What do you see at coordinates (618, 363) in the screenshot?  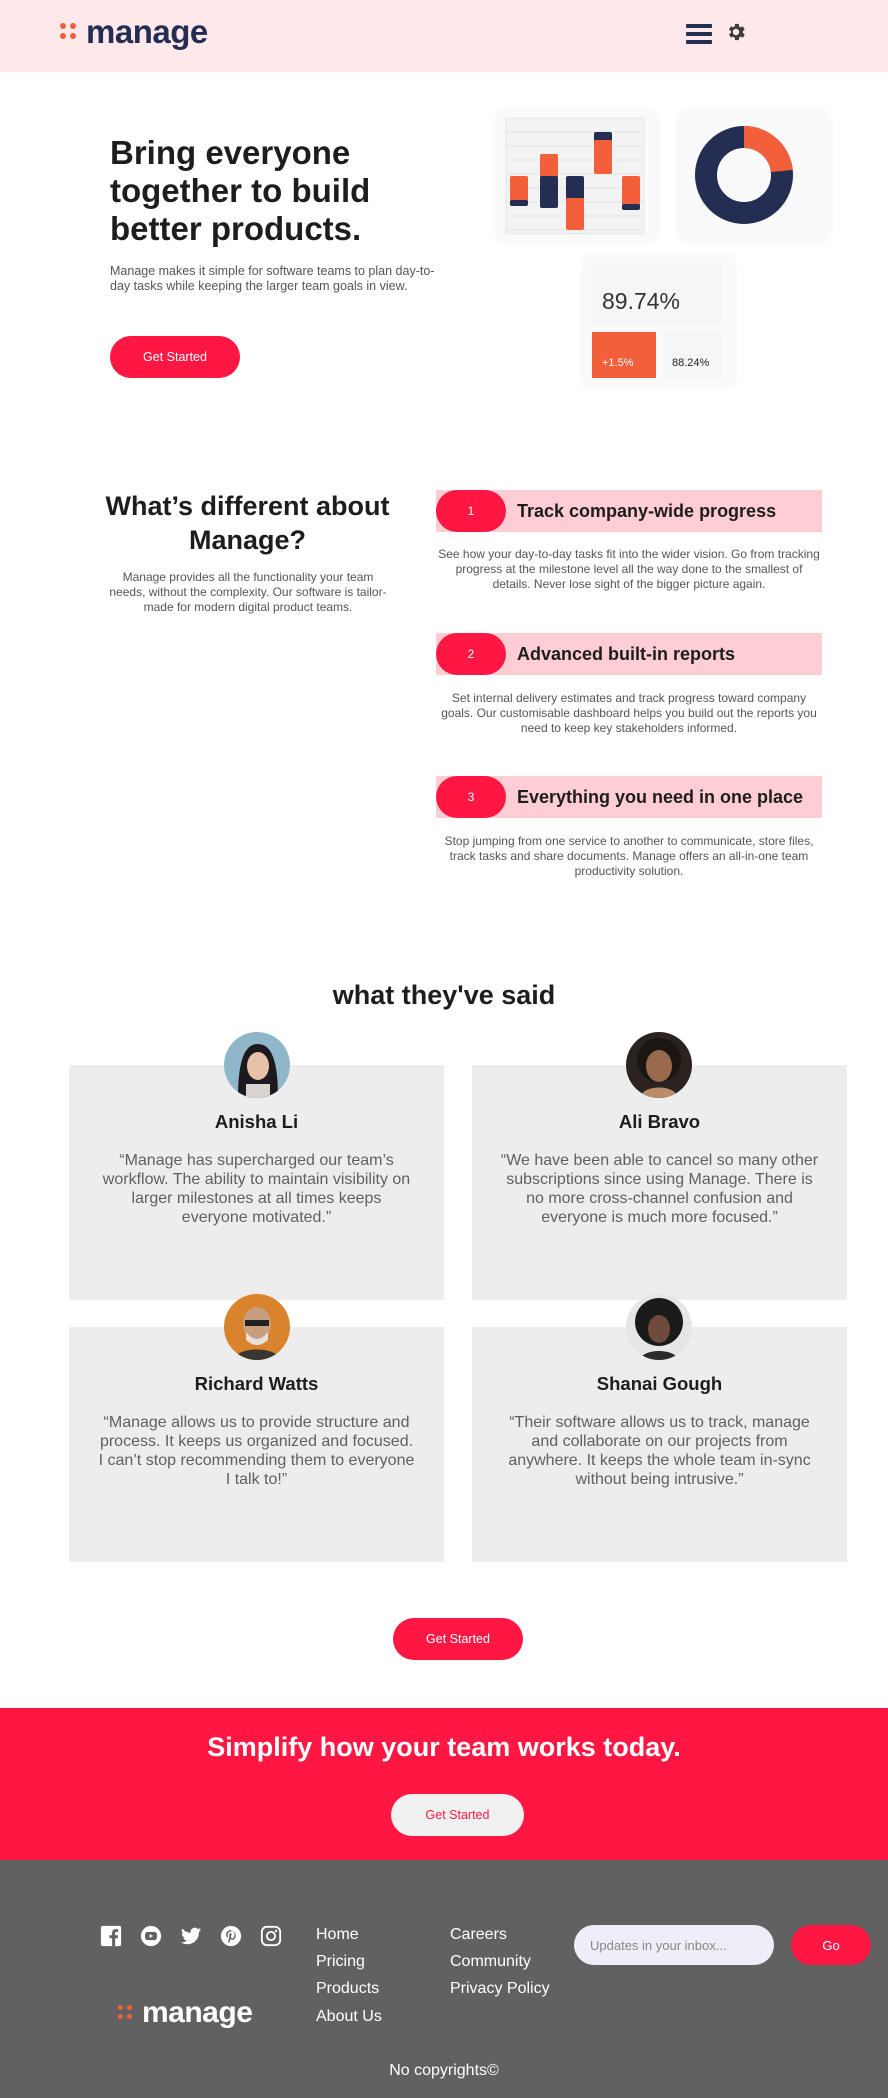 I see `stat-change-value: +1.5%` at bounding box center [618, 363].